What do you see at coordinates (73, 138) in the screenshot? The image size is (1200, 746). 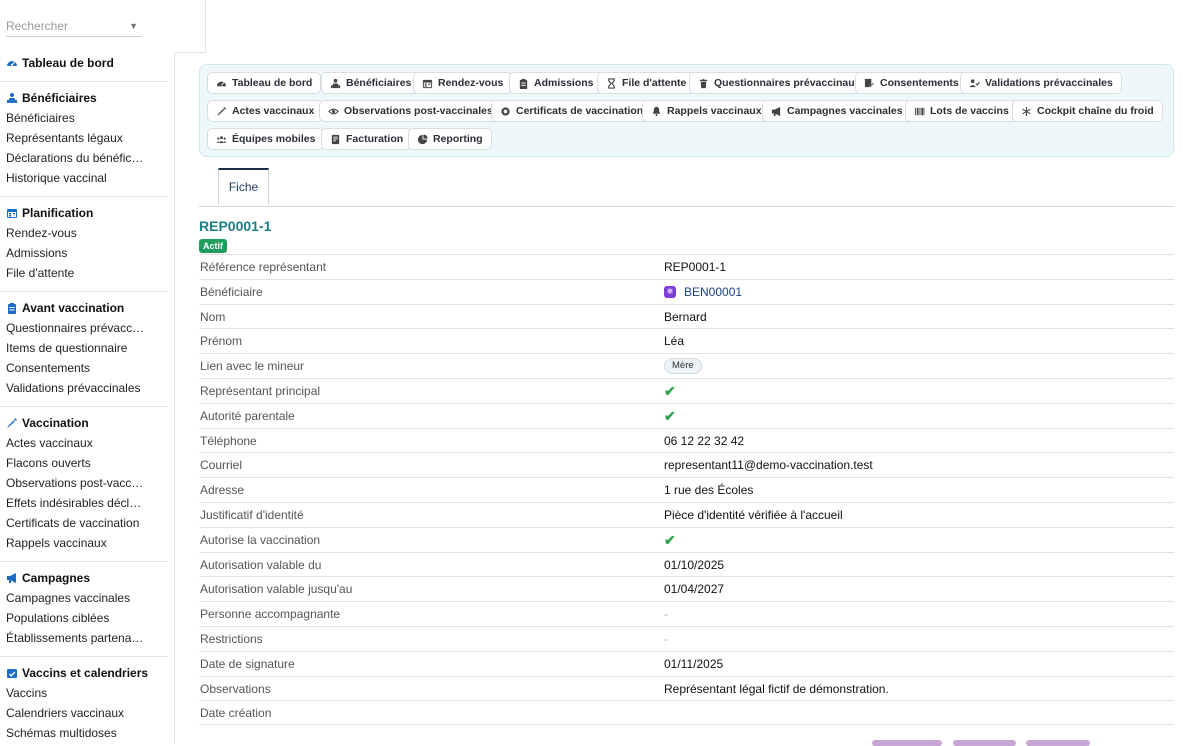 I see `sidebar-item: Représentants légaux` at bounding box center [73, 138].